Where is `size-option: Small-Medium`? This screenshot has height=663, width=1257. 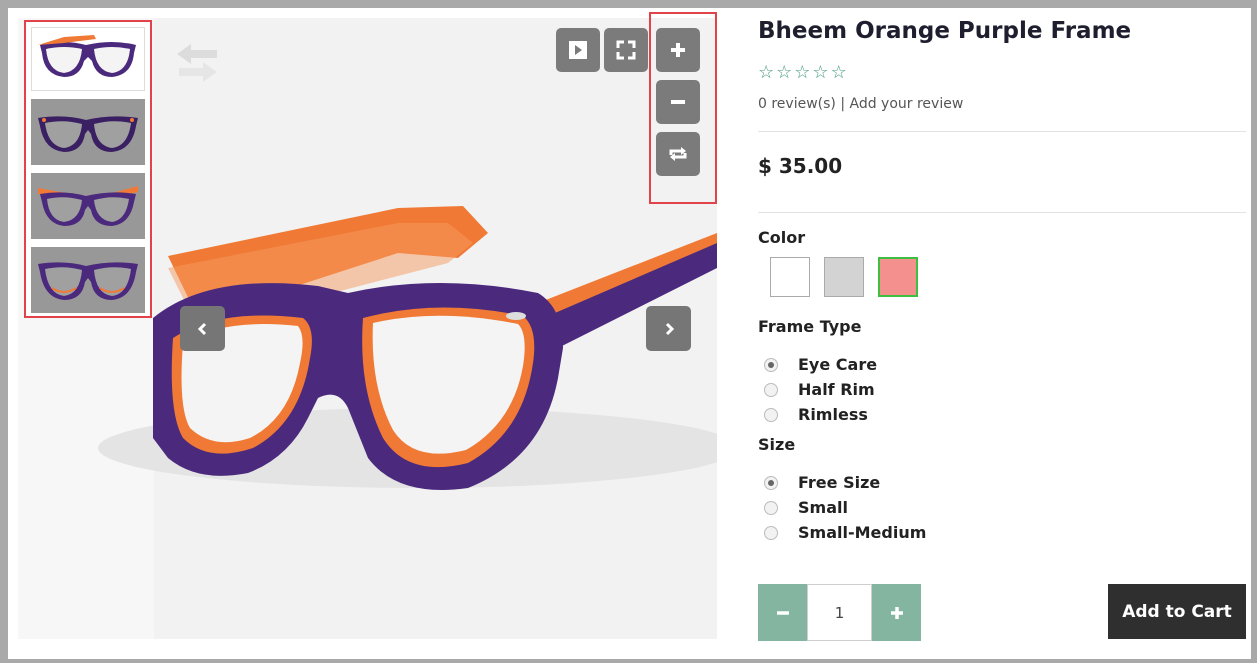
size-option: Small-Medium is located at coordinates (845, 532).